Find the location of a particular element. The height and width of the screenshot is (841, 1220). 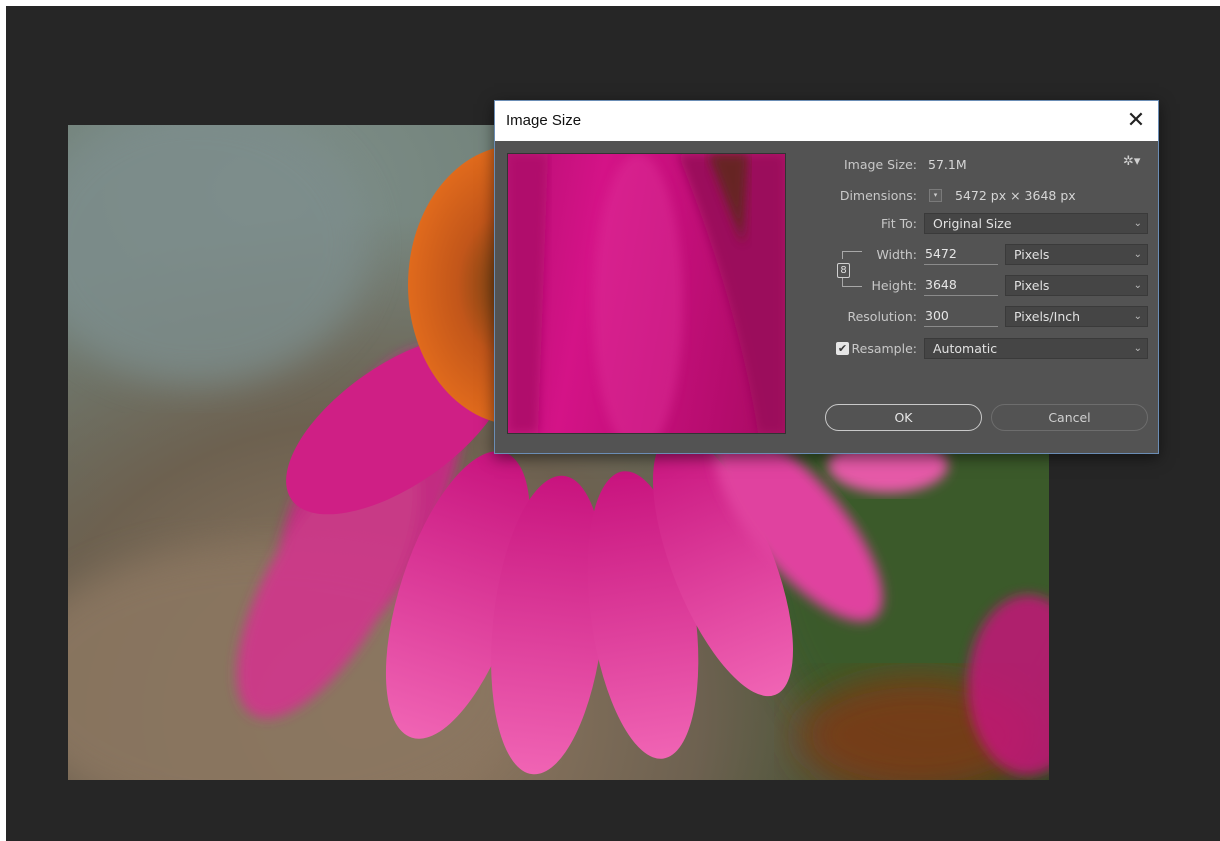

dialog-titlebar: Image Size ✕ is located at coordinates (826, 121).